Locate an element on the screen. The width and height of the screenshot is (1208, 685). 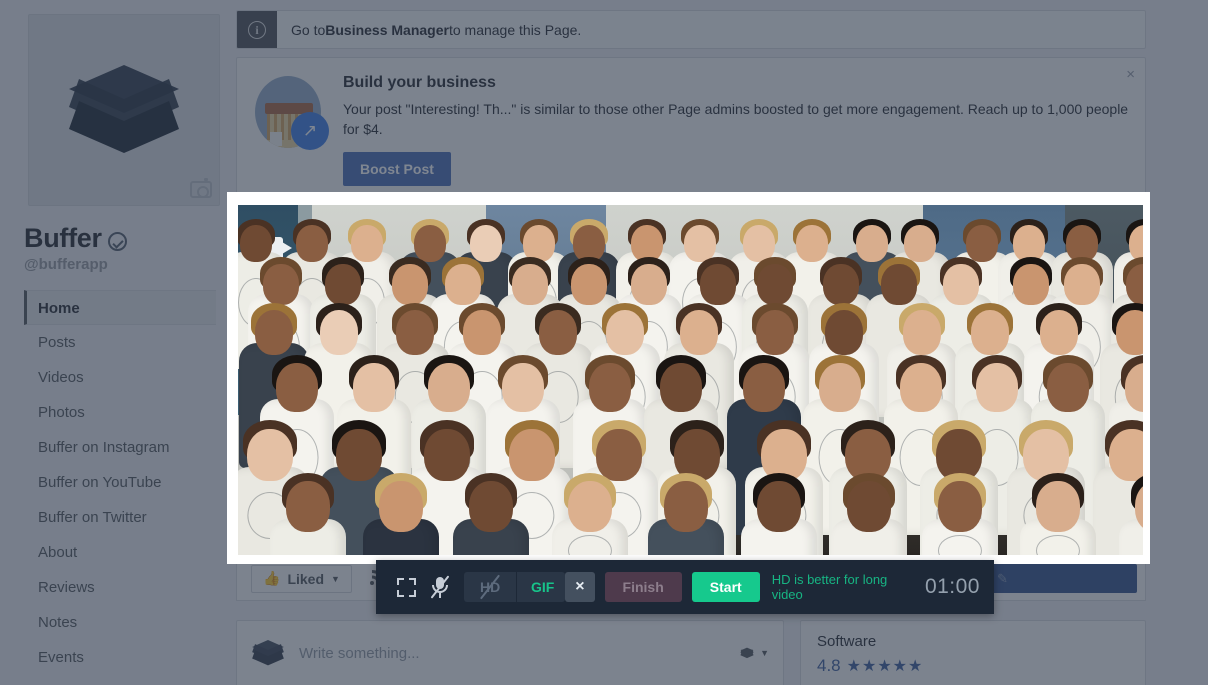
hd-disabled-icon: HD is located at coordinates (490, 587).